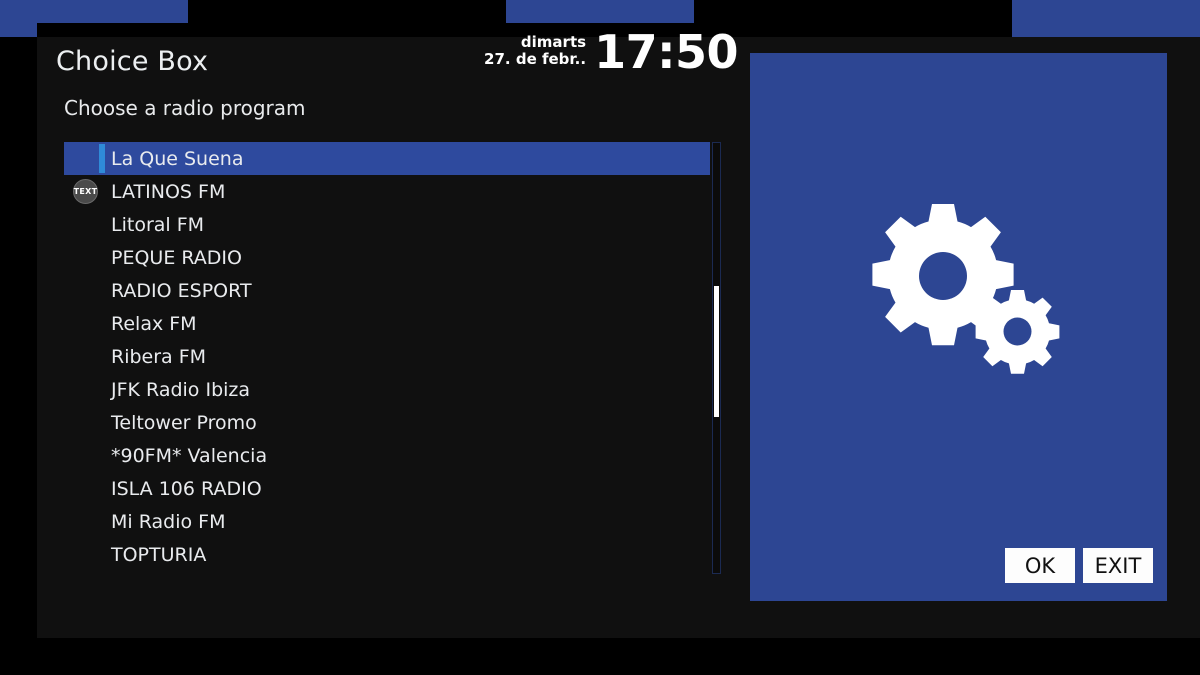 The height and width of the screenshot is (675, 1200). I want to click on list-item-label: Ribera FM, so click(159, 356).